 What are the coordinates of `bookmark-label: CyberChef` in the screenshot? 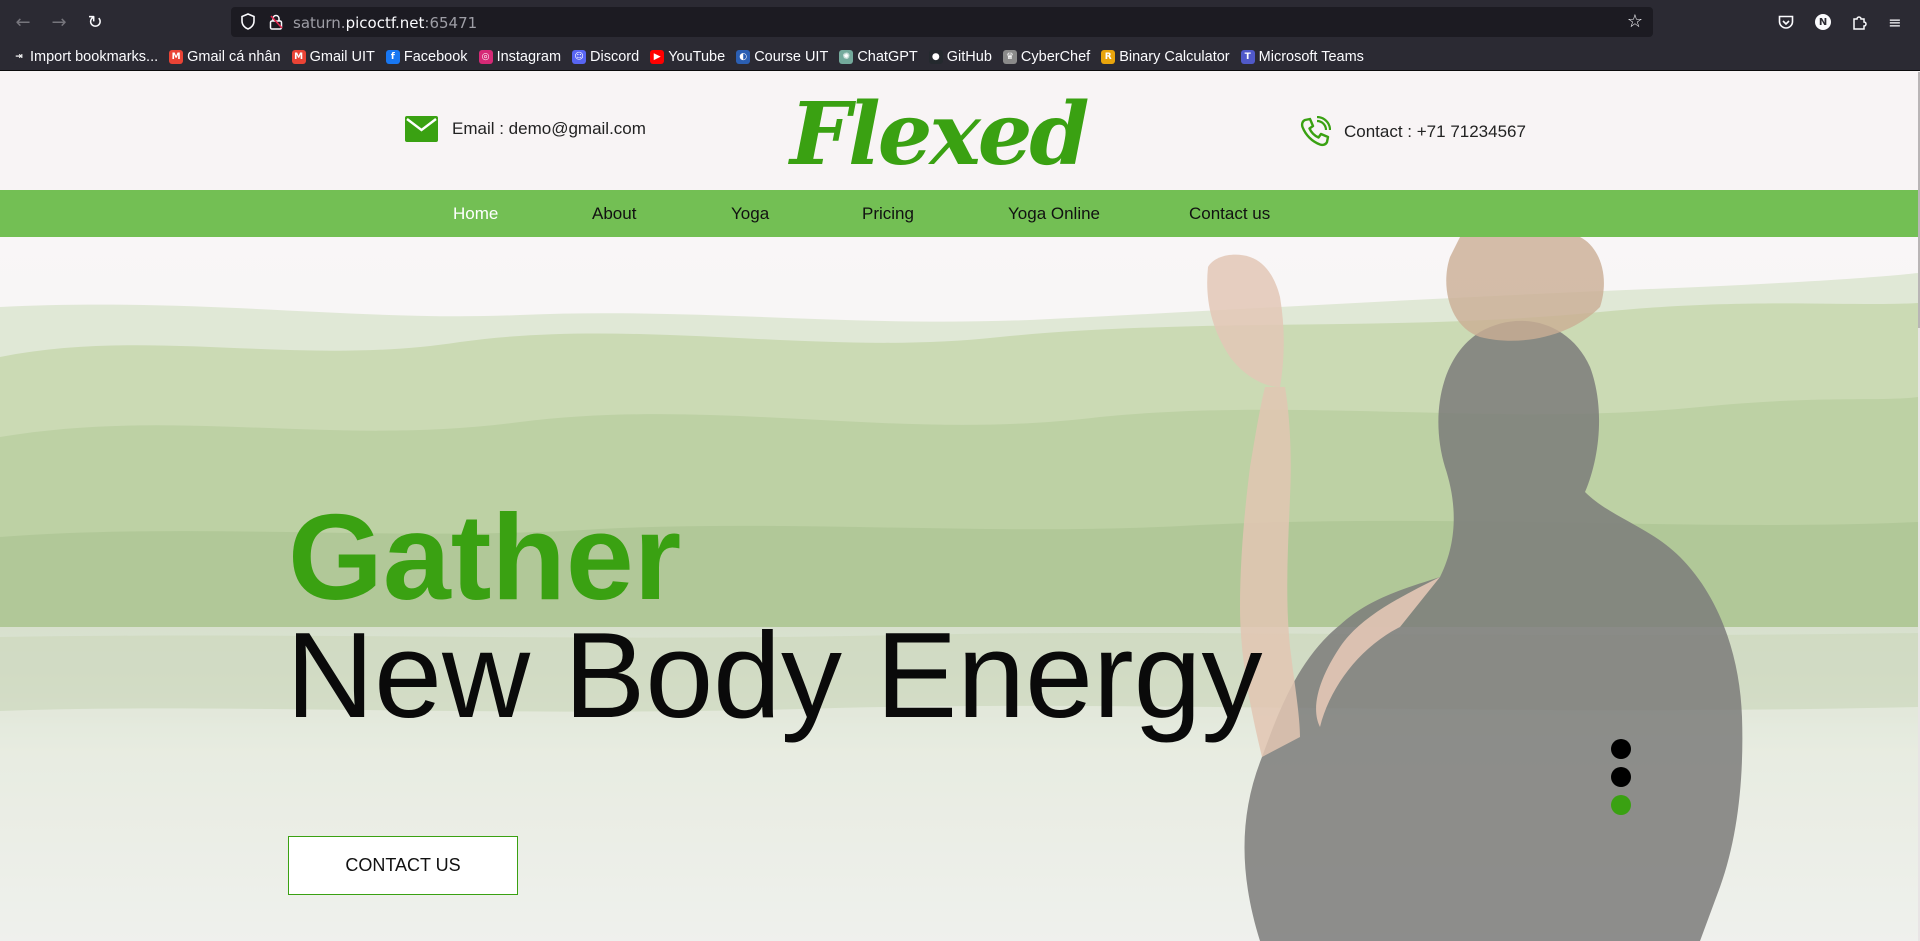 It's located at (1055, 57).